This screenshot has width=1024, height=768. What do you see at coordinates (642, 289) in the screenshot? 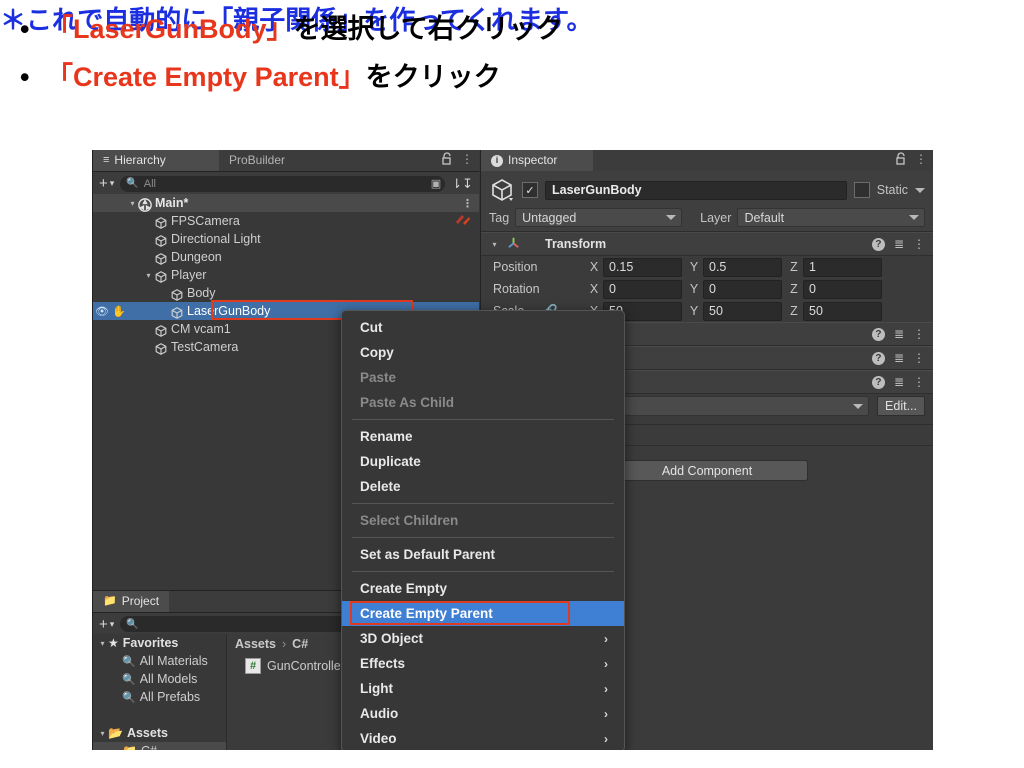
I see `rotation-x-field: 0` at bounding box center [642, 289].